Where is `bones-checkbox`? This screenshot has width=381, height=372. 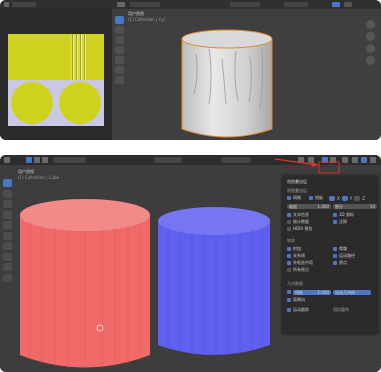 bones-checkbox is located at coordinates (335, 249).